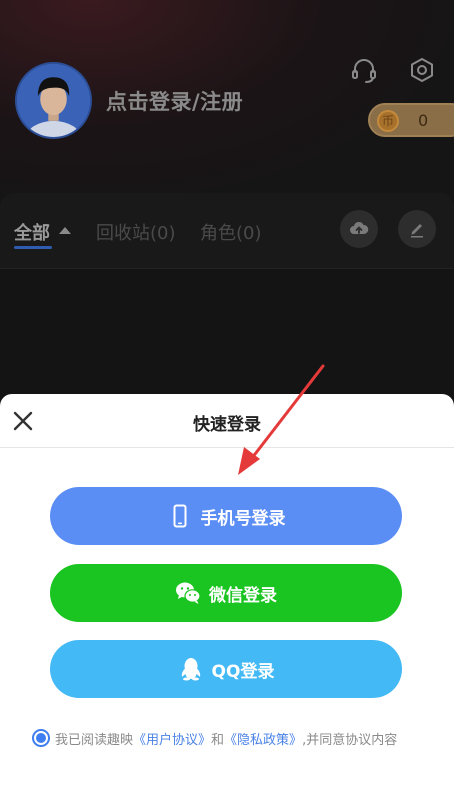 The height and width of the screenshot is (794, 454). What do you see at coordinates (65, 230) in the screenshot?
I see `caret-up-icon` at bounding box center [65, 230].